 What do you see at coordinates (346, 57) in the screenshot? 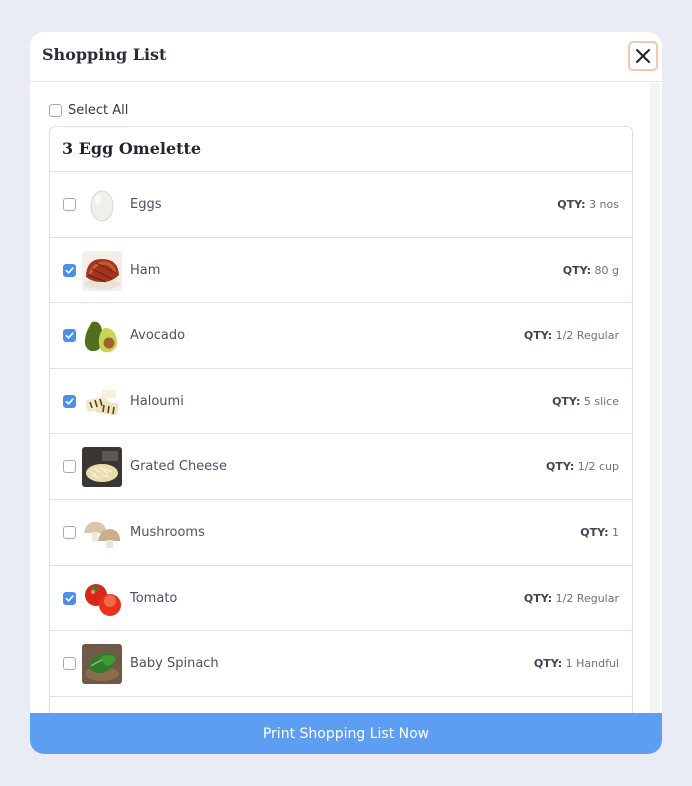
I see `modal-header: Shopping List` at bounding box center [346, 57].